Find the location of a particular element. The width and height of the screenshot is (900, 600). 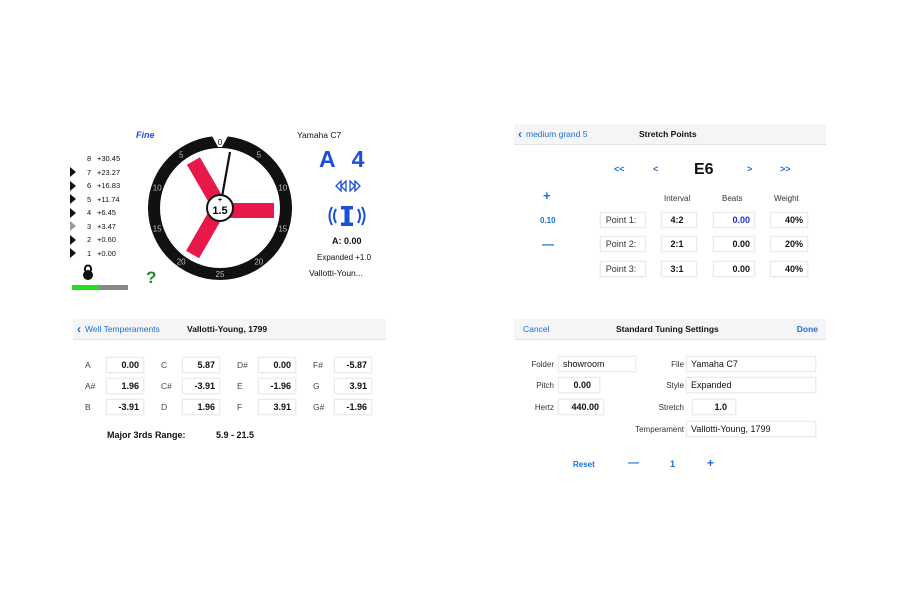

temperament-label: Temperament is located at coordinates (659, 429).